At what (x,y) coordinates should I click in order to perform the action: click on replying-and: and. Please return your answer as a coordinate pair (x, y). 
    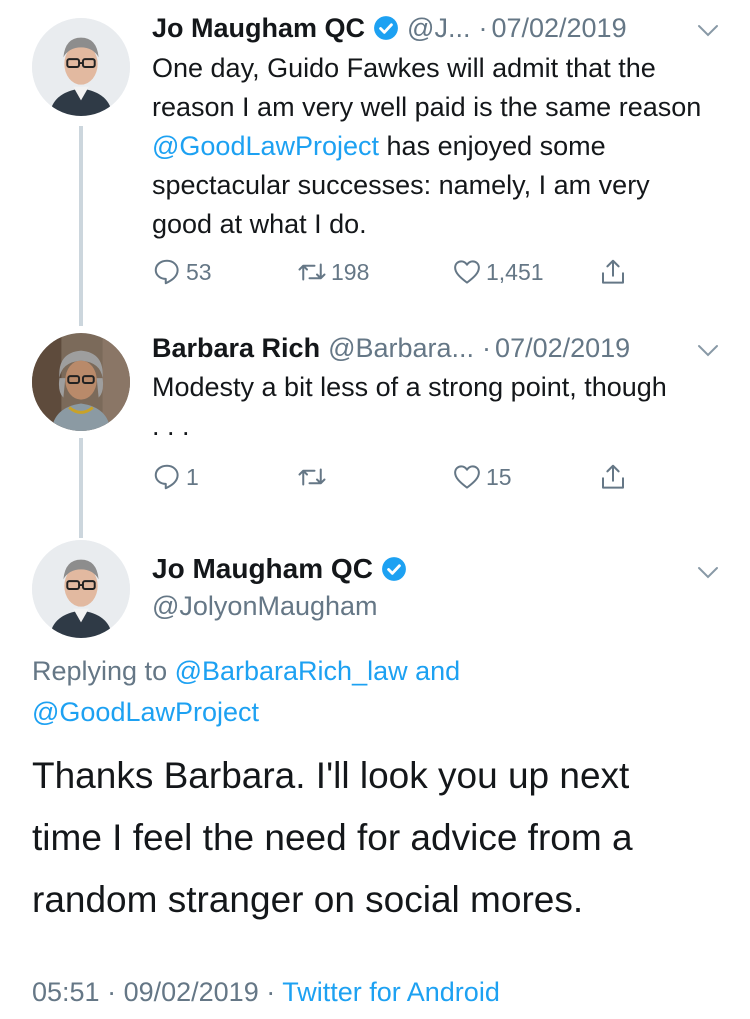
    Looking at the image, I should click on (434, 671).